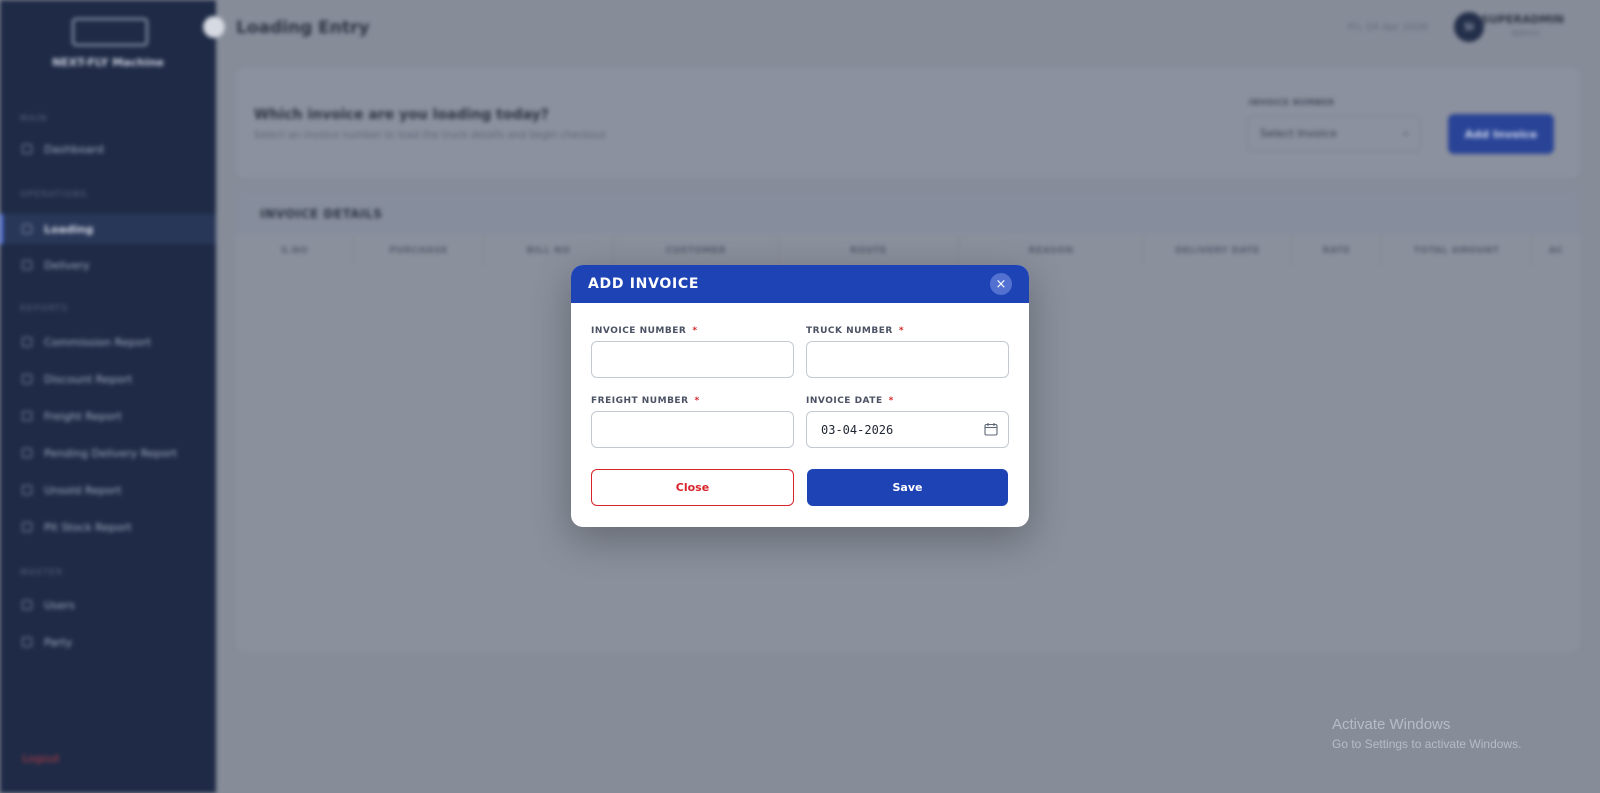 Image resolution: width=1600 pixels, height=793 pixels. I want to click on freight-number-input, so click(692, 429).